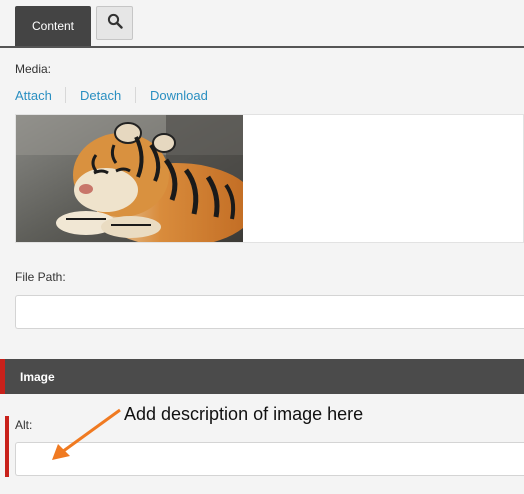  Describe the element at coordinates (33, 95) in the screenshot. I see `attach-link: Attach` at that location.